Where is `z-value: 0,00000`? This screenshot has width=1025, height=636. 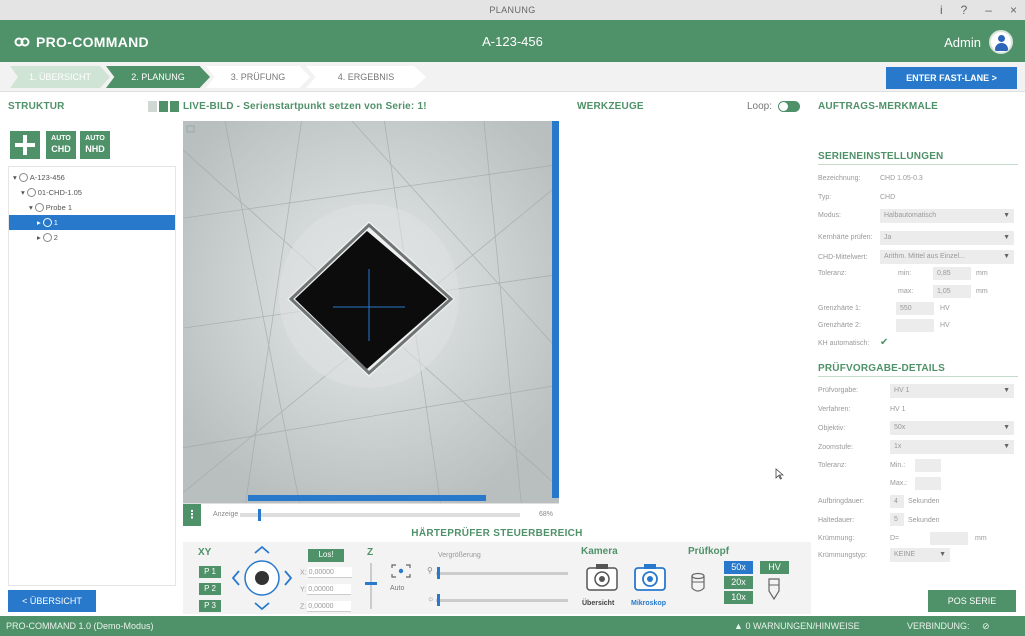 z-value: 0,00000 is located at coordinates (329, 606).